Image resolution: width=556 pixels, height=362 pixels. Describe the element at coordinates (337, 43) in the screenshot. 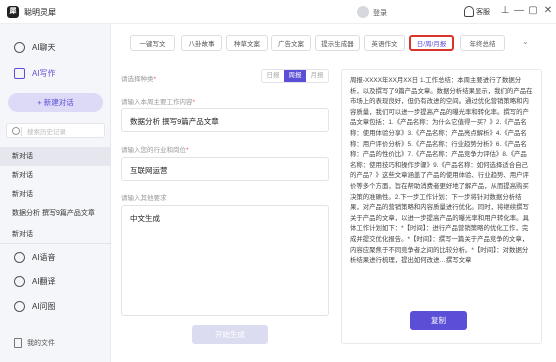

I see `tab-prompt-generator: 提示生成器` at that location.